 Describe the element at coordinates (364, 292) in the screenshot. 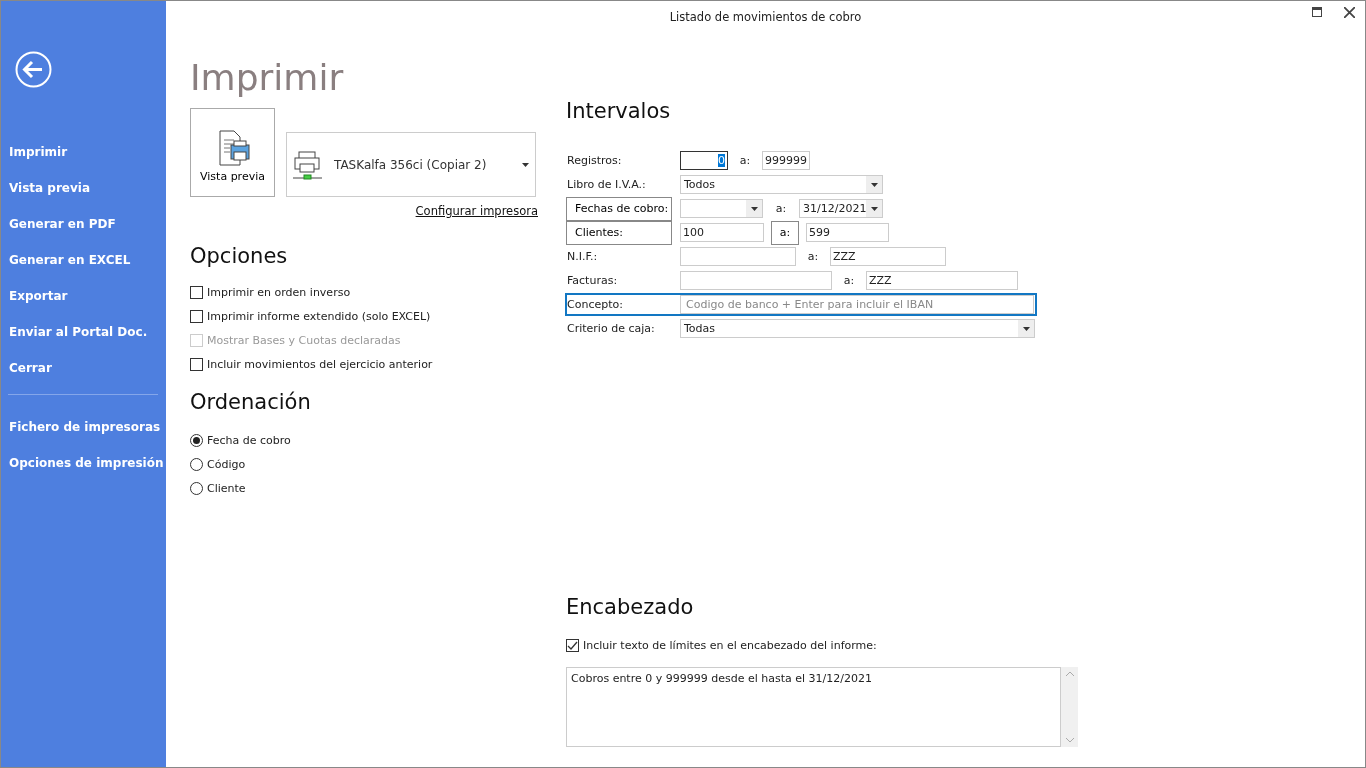

I see `checkbox-option: Imprimir en orden inverso` at that location.